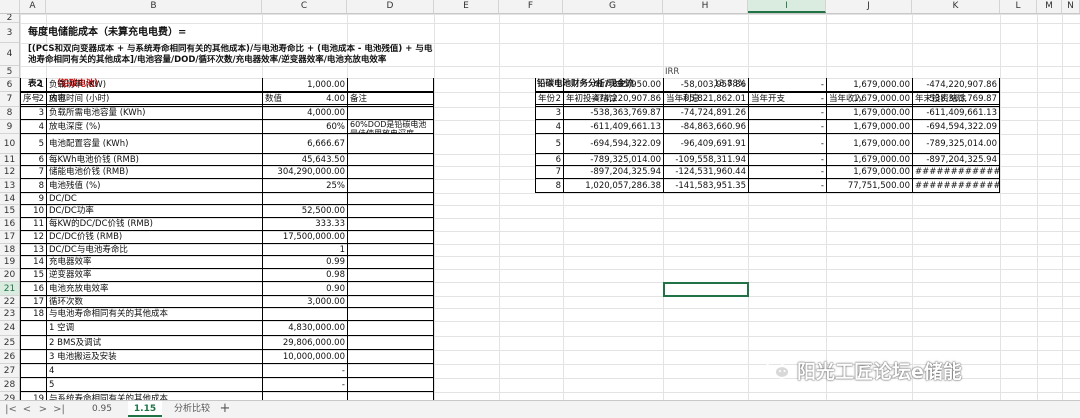  Describe the element at coordinates (956, 85) in the screenshot. I see `finance-row-end: -474,220,907.86` at that location.